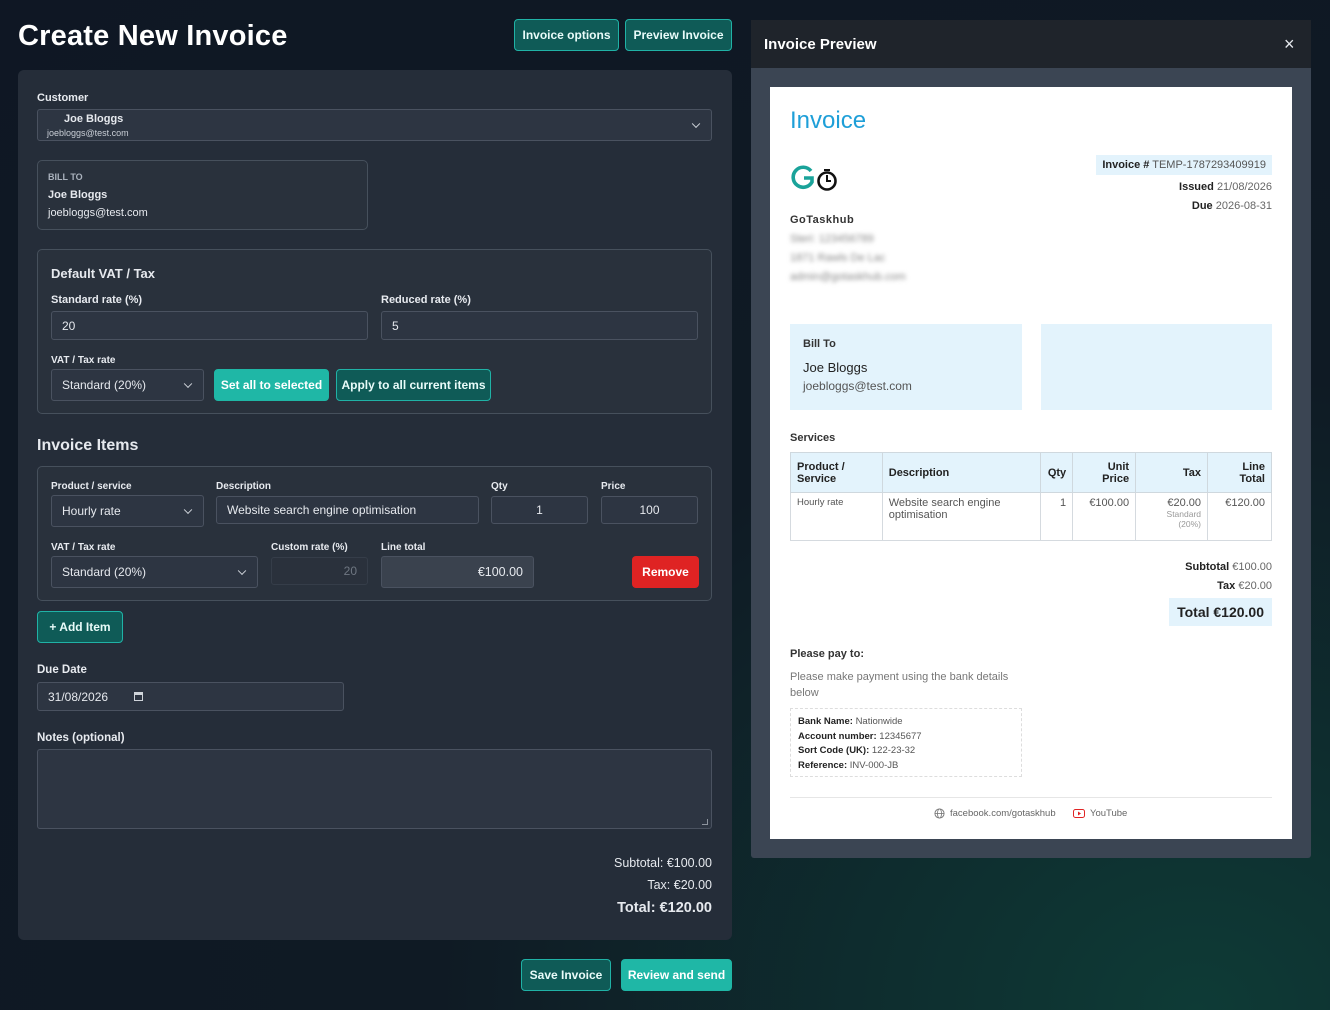  I want to click on notes-textarea, so click(374, 789).